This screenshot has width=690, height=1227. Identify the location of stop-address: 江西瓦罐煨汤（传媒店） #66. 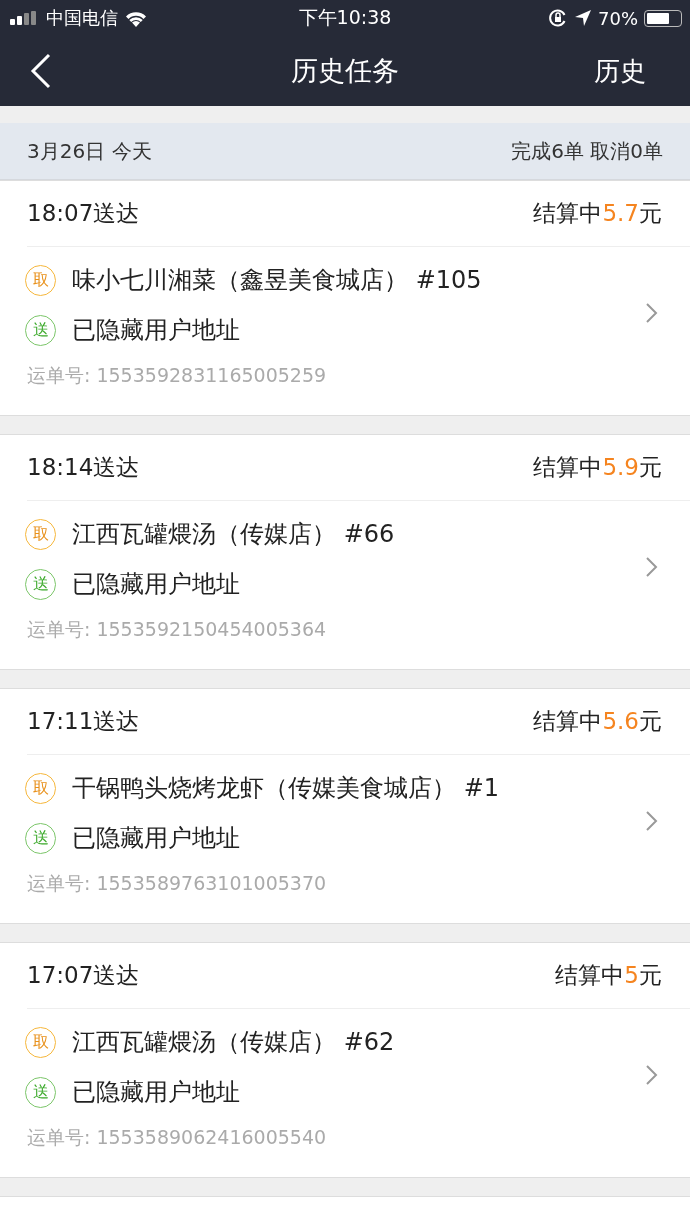
(233, 534).